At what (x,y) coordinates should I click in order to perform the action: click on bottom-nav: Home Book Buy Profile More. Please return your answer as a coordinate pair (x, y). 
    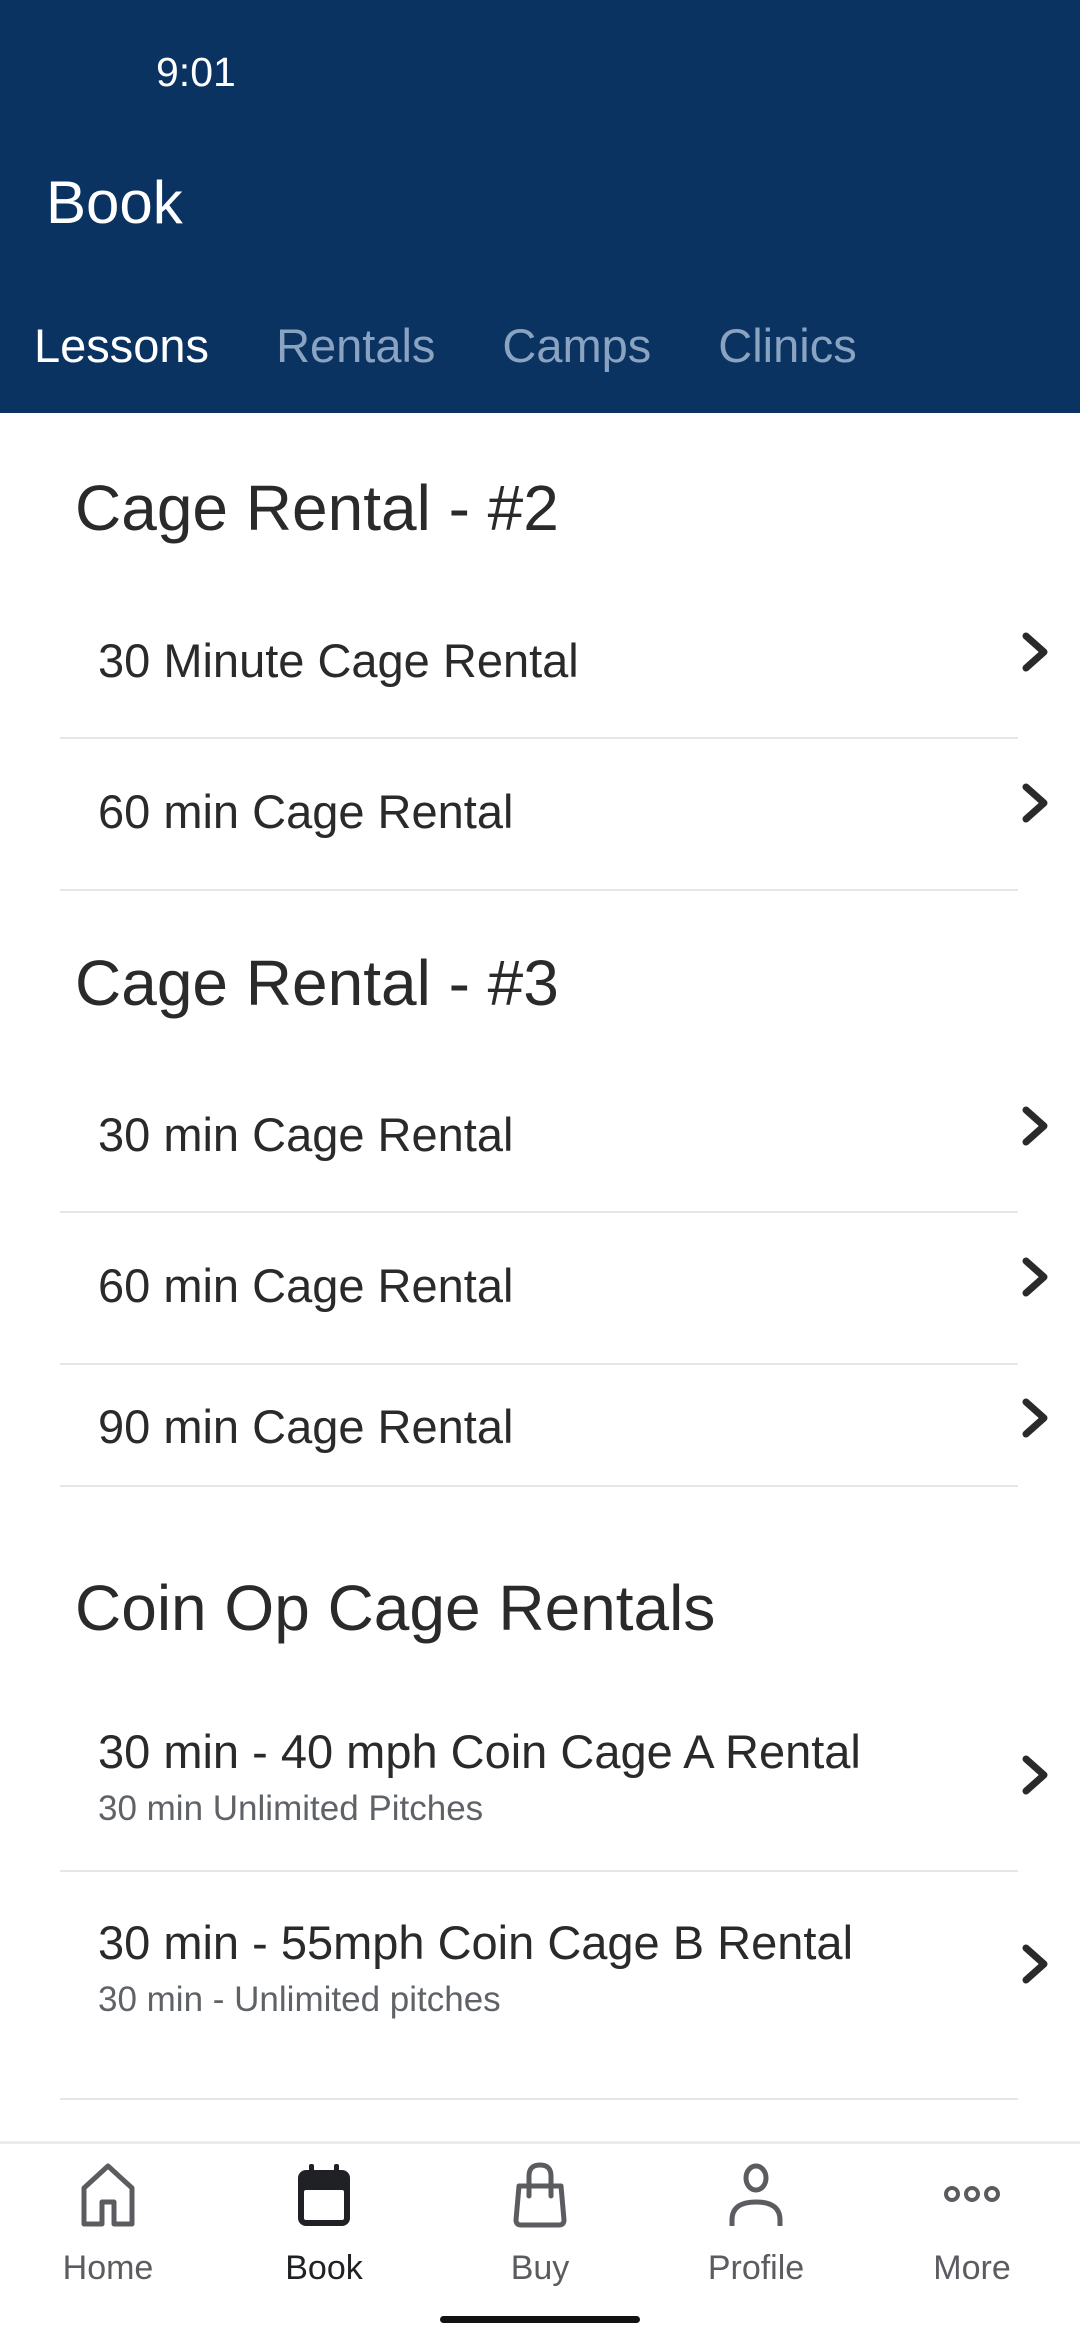
    Looking at the image, I should click on (540, 2240).